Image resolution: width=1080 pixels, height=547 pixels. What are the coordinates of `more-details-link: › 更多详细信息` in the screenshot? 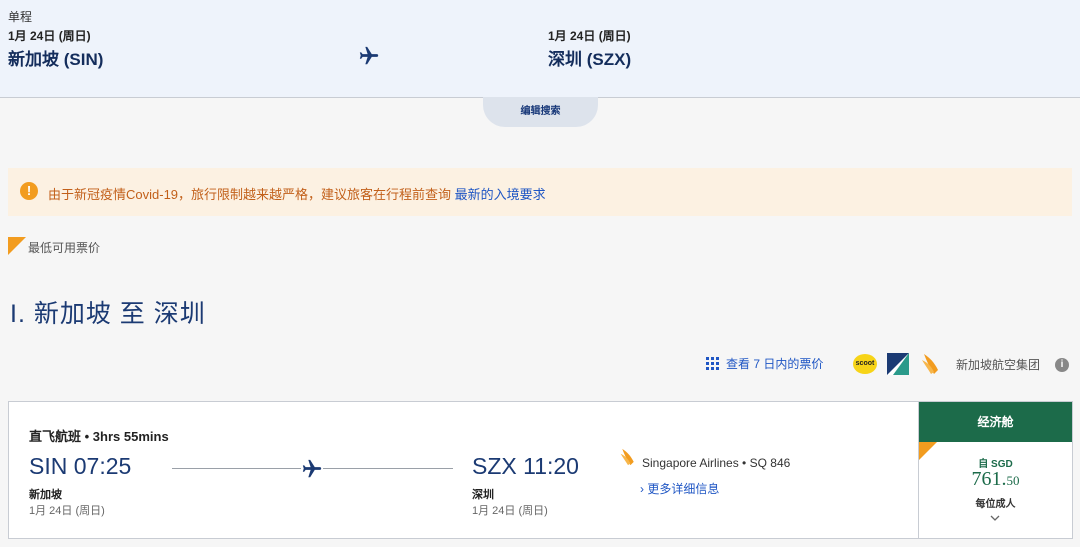 It's located at (679, 488).